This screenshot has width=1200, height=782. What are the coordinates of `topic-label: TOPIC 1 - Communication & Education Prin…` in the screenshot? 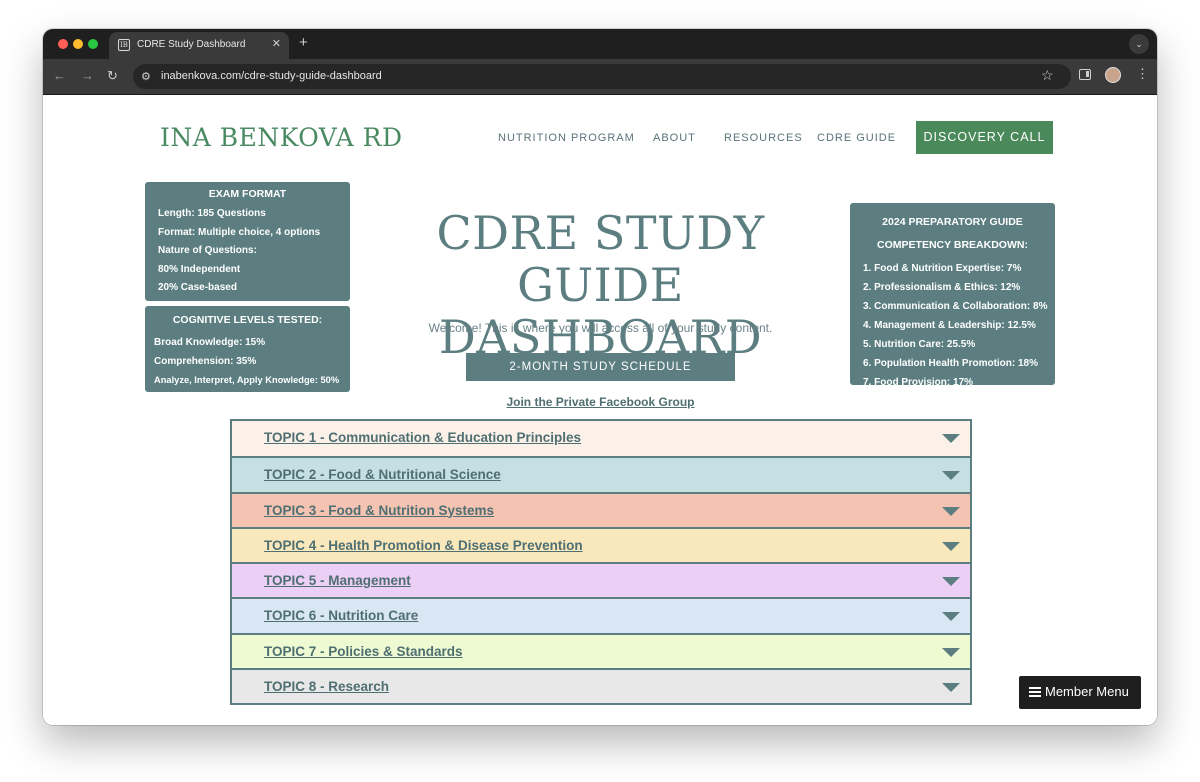 It's located at (422, 437).